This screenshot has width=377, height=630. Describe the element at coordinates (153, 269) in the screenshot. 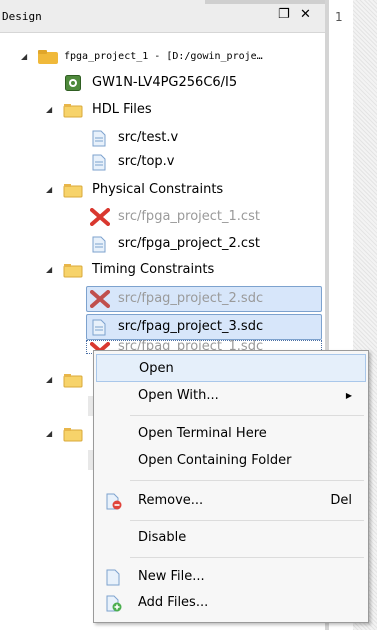

I see `folder-label: Timing Constraints` at that location.